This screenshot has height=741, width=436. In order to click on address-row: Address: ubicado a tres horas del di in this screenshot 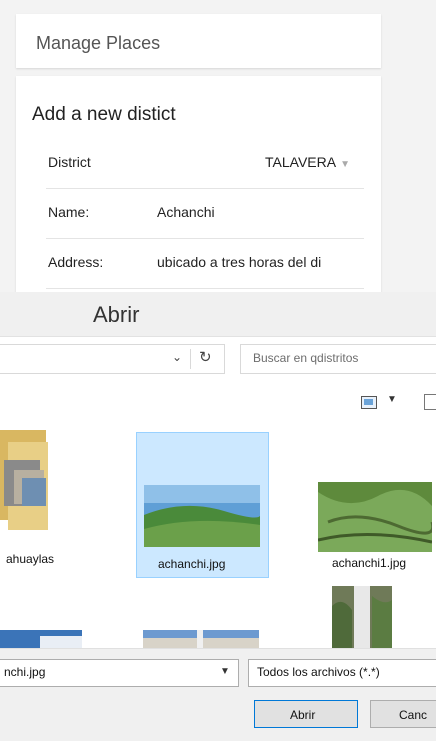, I will do `click(205, 263)`.